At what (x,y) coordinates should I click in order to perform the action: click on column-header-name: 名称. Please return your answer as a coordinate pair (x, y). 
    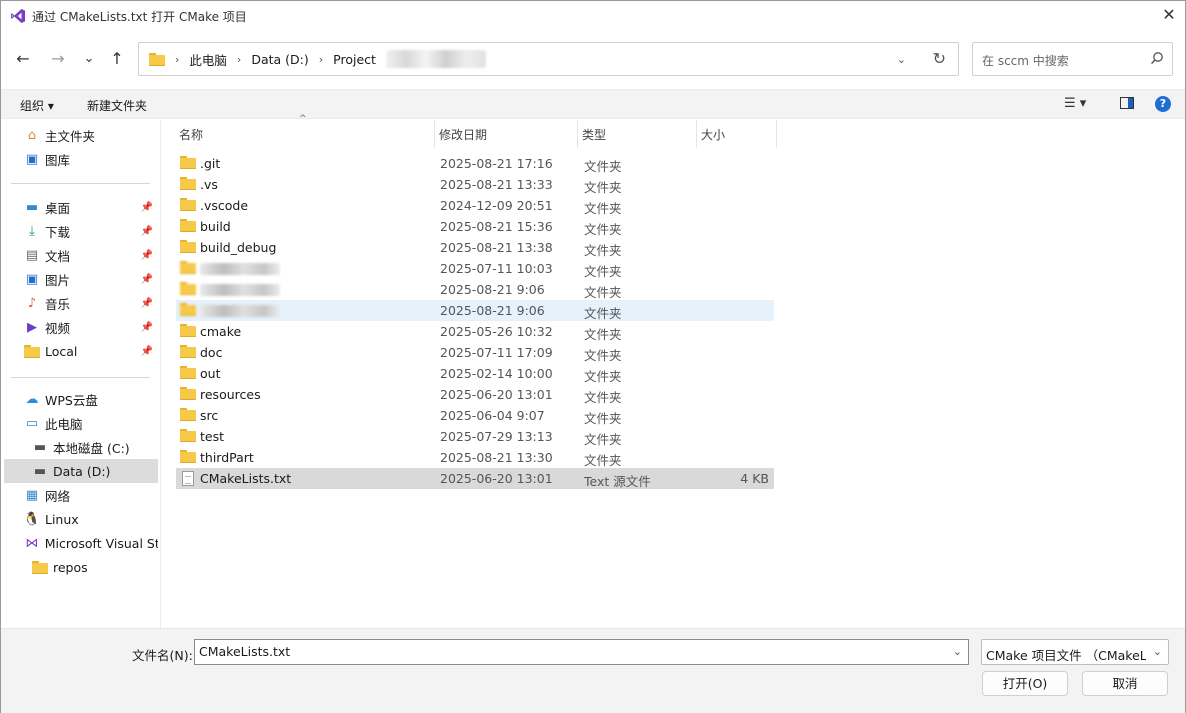
    Looking at the image, I should click on (305, 134).